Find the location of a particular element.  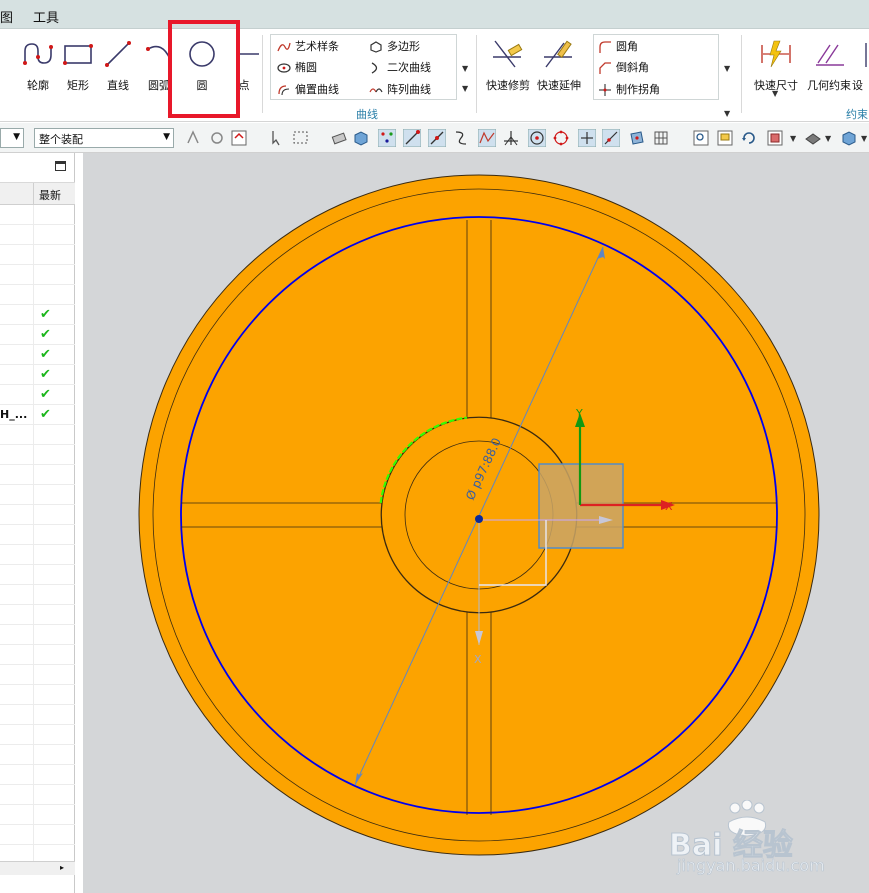

make-corner-icon is located at coordinates (605, 90).